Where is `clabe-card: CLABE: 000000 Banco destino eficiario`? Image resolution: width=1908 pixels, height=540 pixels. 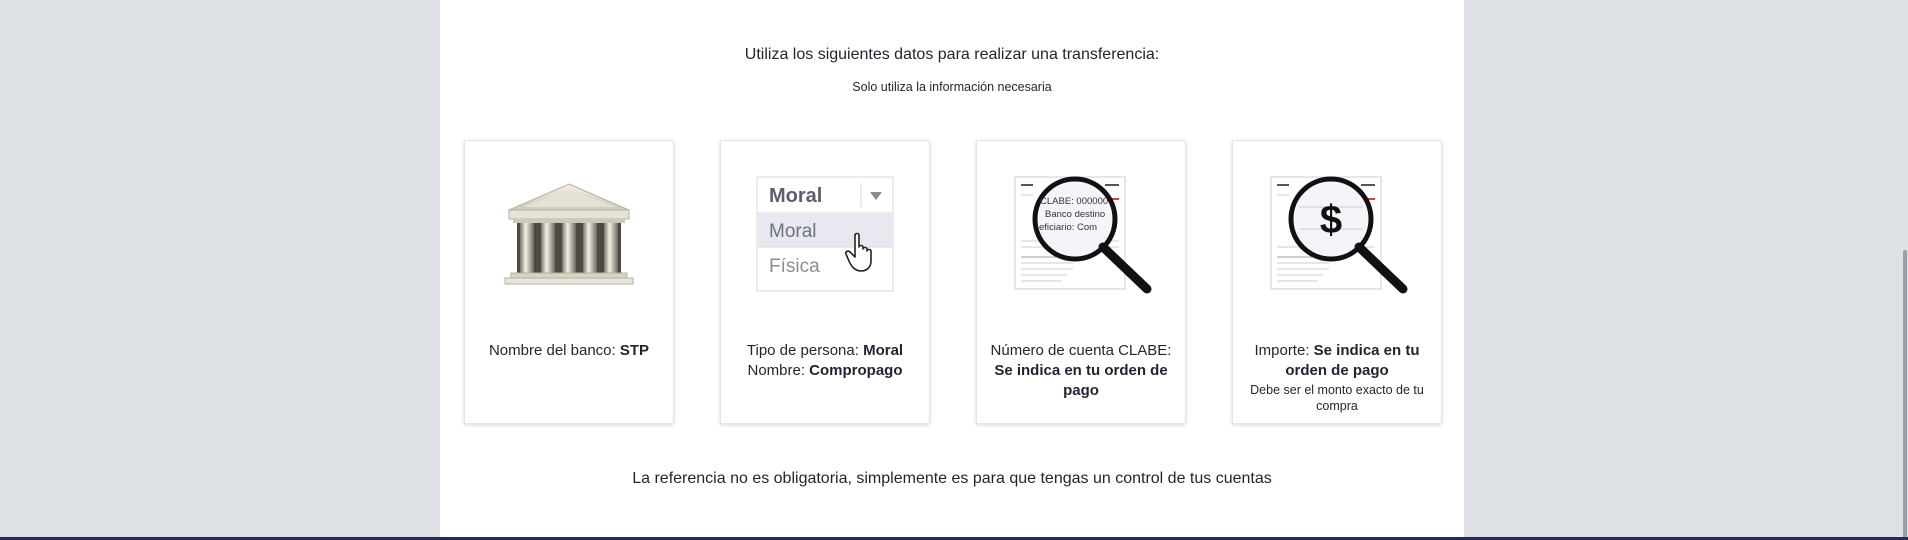
clabe-card: CLABE: 000000 Banco destino eficiario is located at coordinates (1081, 282).